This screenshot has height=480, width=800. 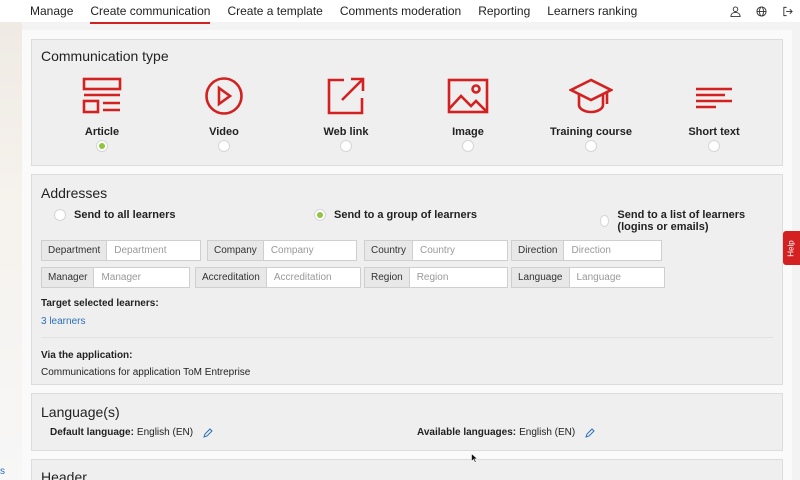 I want to click on type-video-label: Video, so click(x=224, y=132).